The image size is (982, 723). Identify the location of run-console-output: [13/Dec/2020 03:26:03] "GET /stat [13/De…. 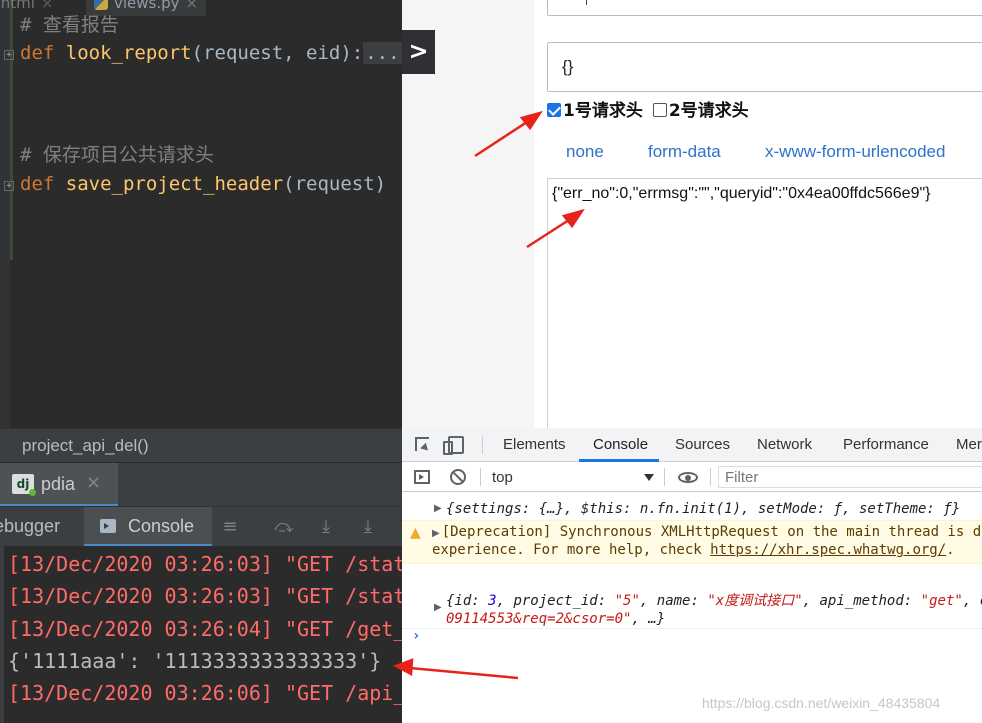
(201, 634).